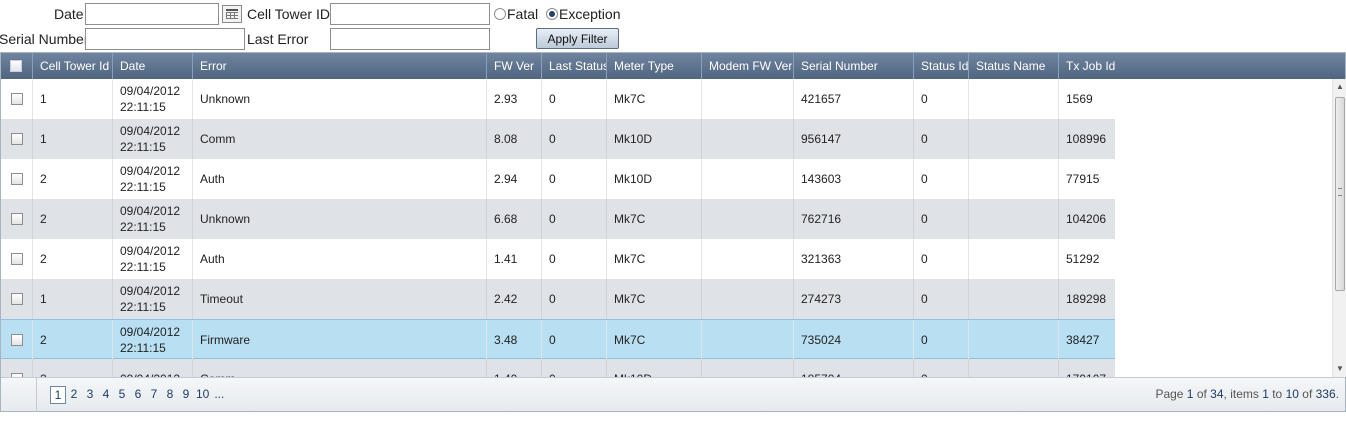 The width and height of the screenshot is (1346, 447). Describe the element at coordinates (1340, 369) in the screenshot. I see `scroll-down-icon: ▼` at that location.